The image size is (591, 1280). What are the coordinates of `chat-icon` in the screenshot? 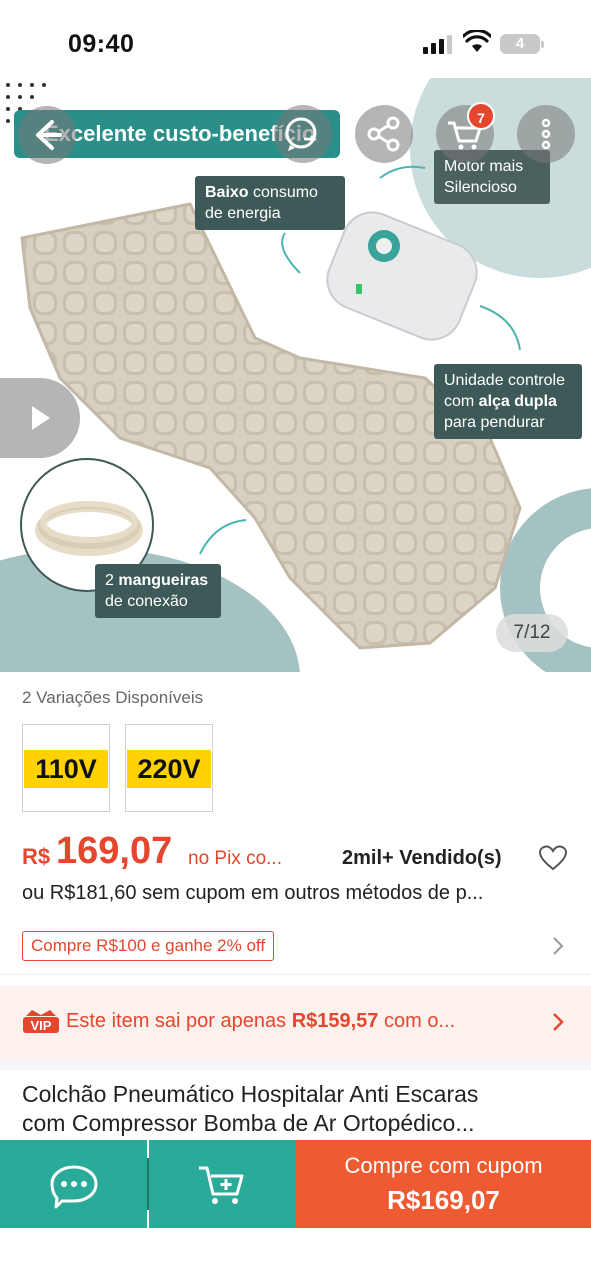 It's located at (74, 1187).